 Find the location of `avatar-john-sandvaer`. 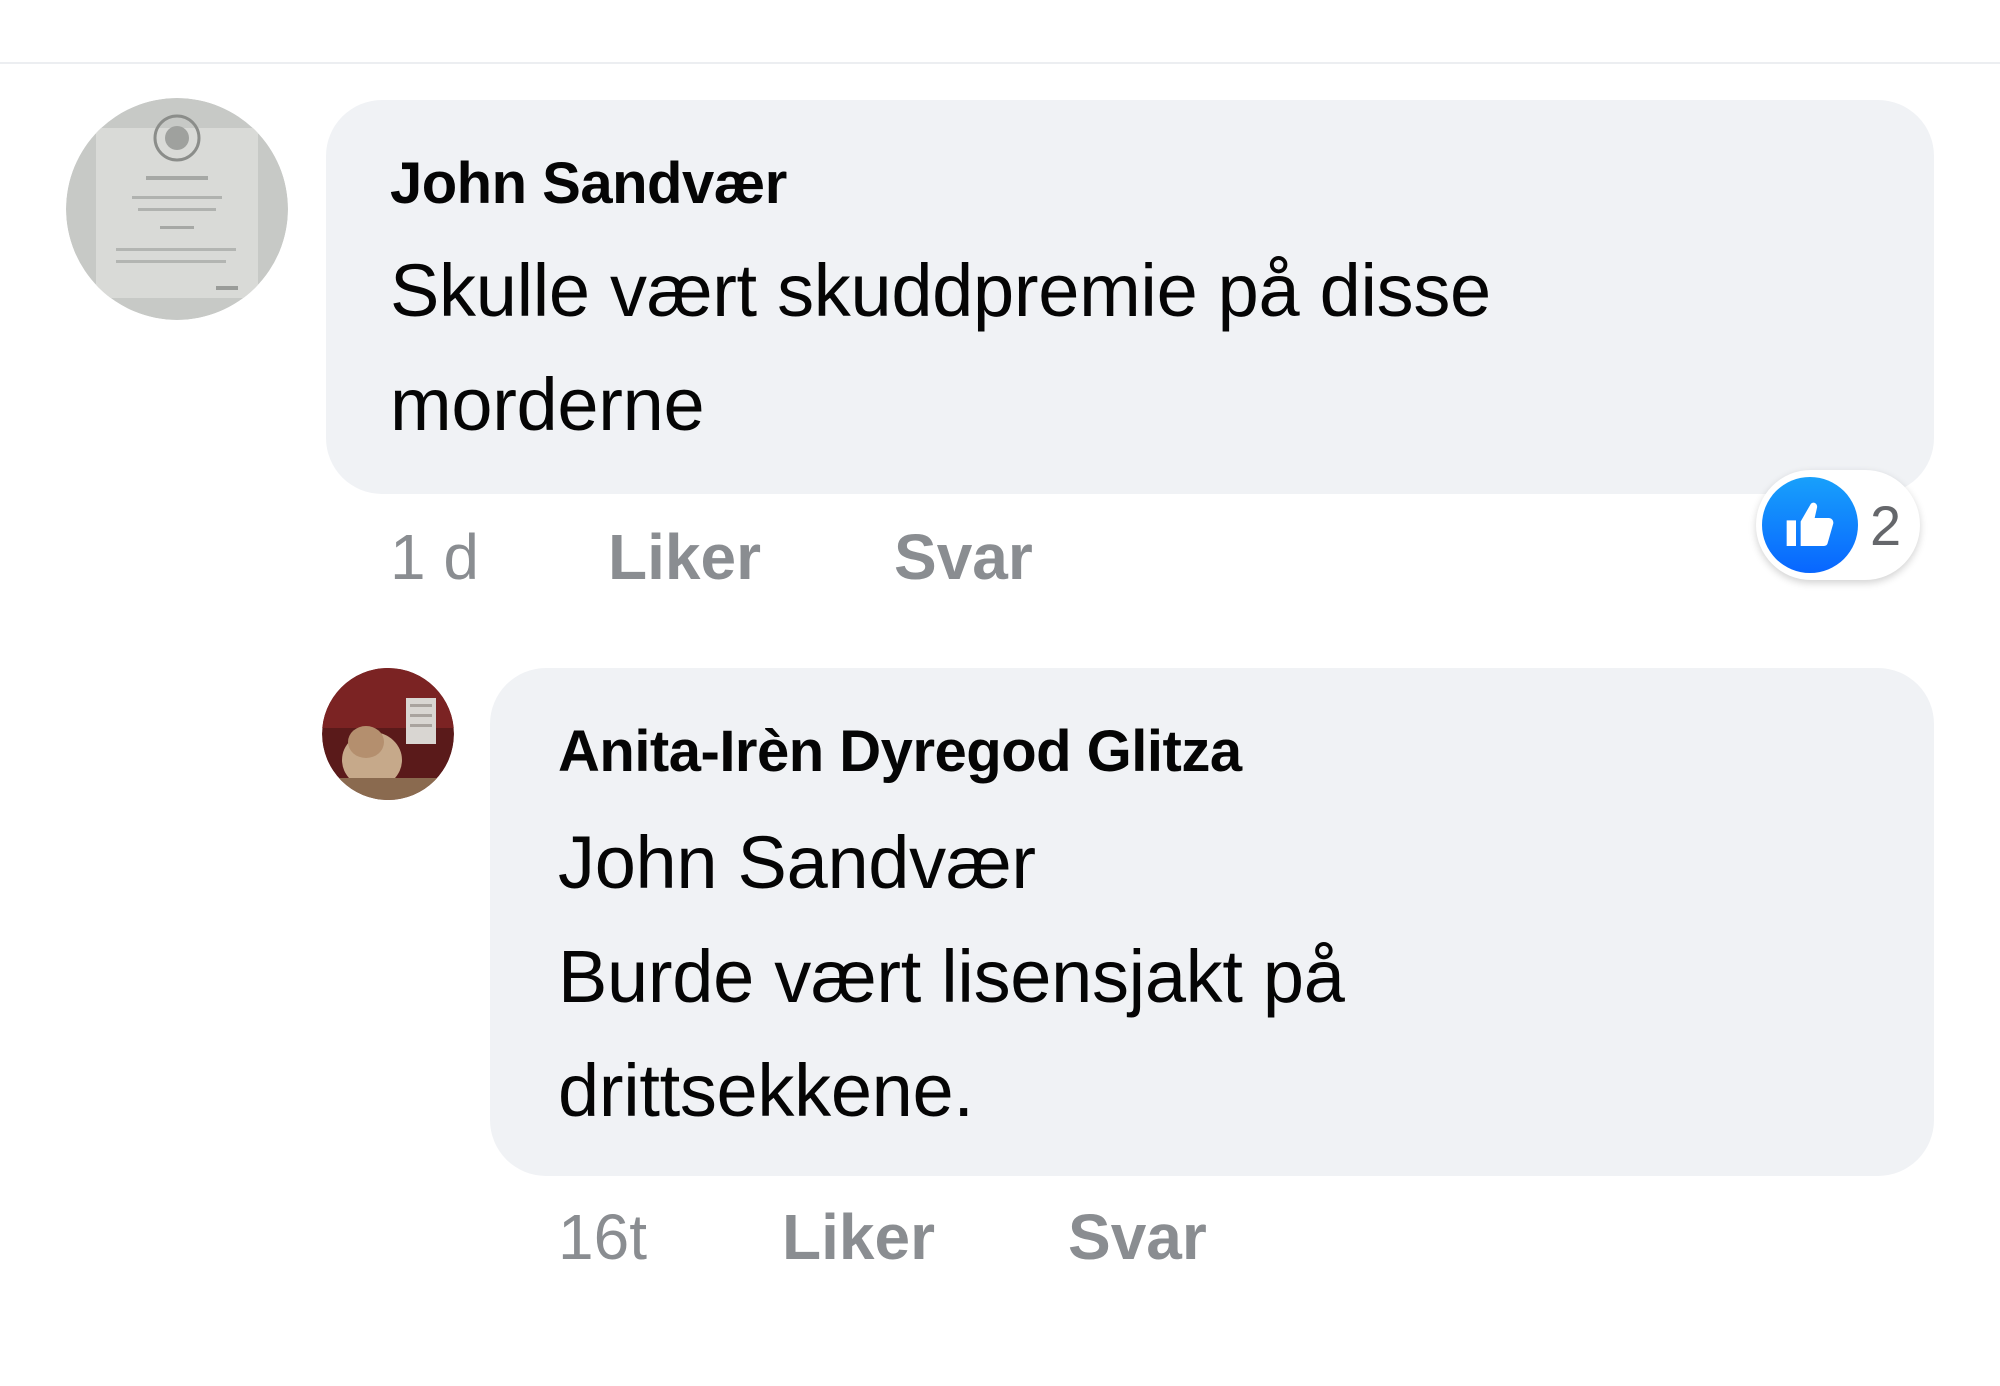

avatar-john-sandvaer is located at coordinates (177, 209).